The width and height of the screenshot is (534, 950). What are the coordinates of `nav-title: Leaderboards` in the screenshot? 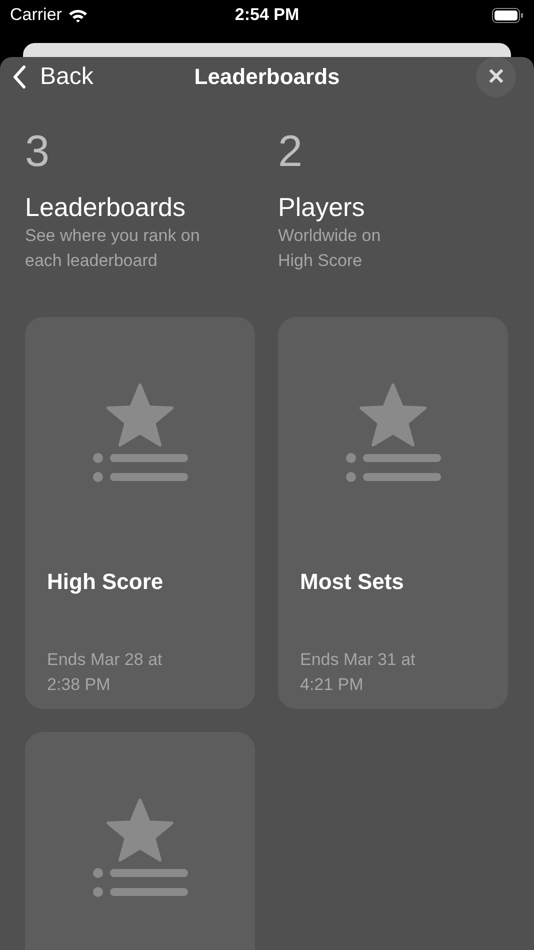 It's located at (267, 77).